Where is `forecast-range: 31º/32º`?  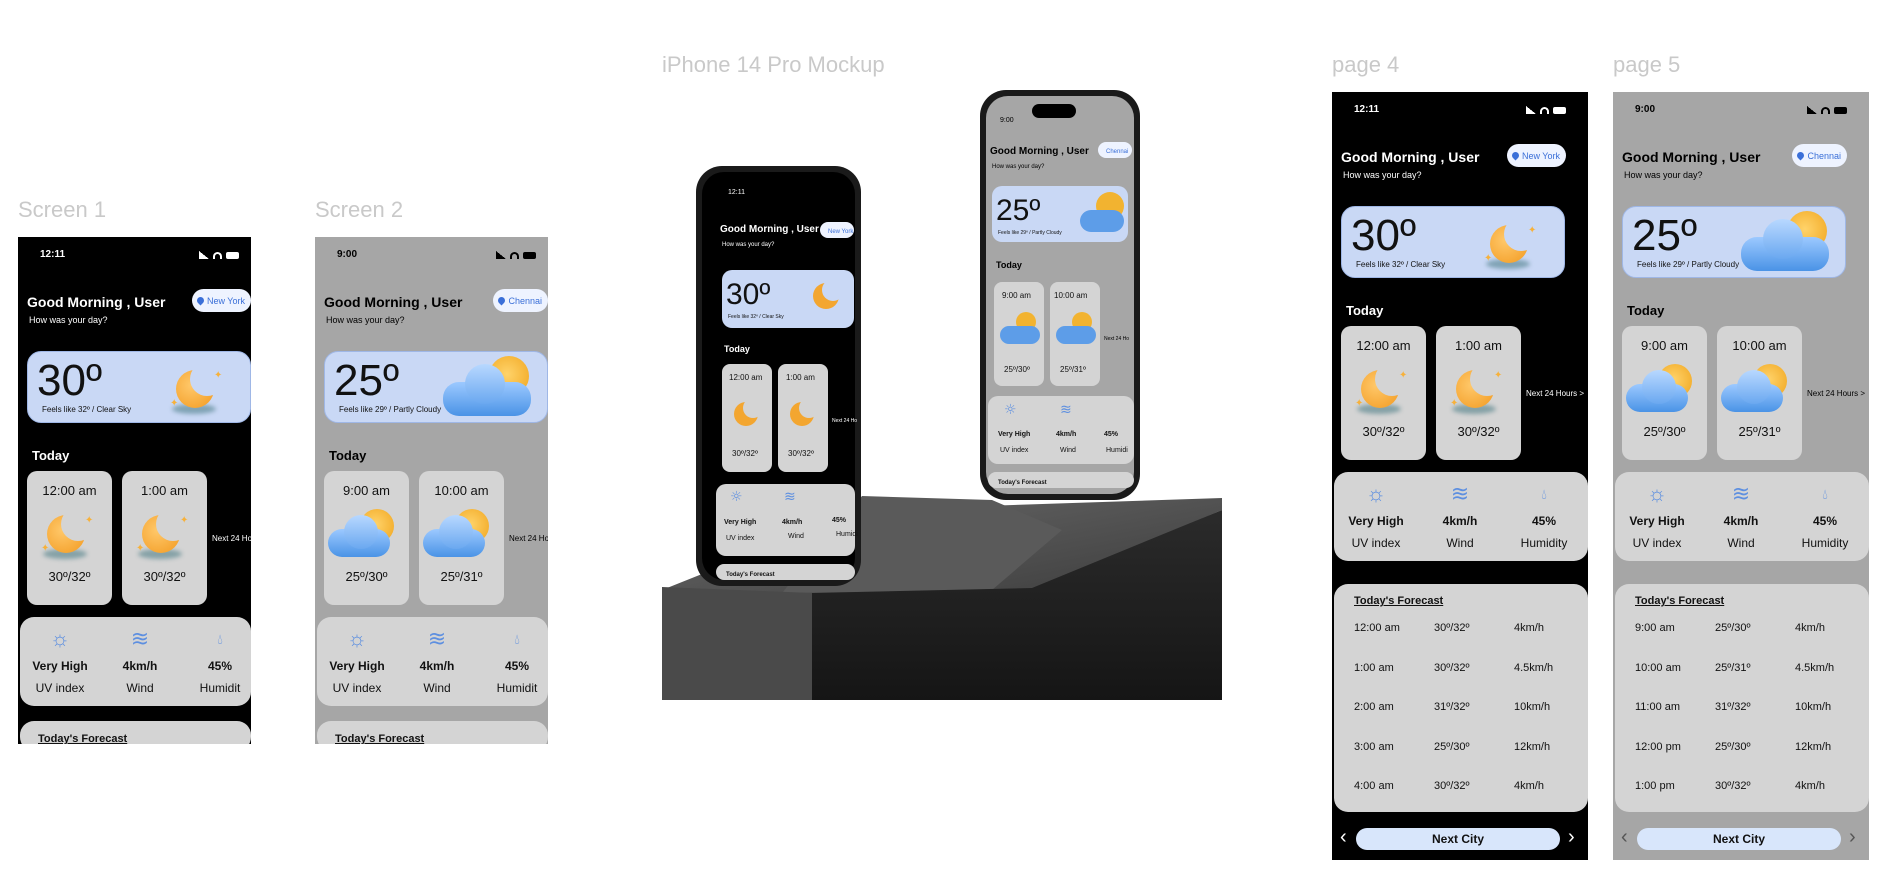
forecast-range: 31º/32º is located at coordinates (1452, 707).